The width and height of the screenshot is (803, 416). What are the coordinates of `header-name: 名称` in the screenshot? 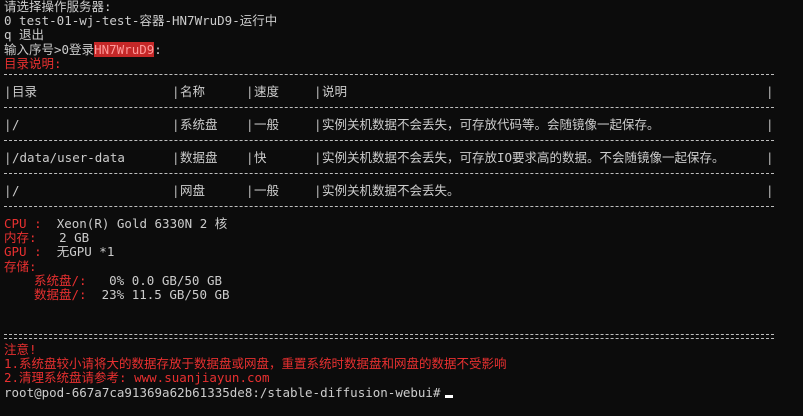 It's located at (193, 91).